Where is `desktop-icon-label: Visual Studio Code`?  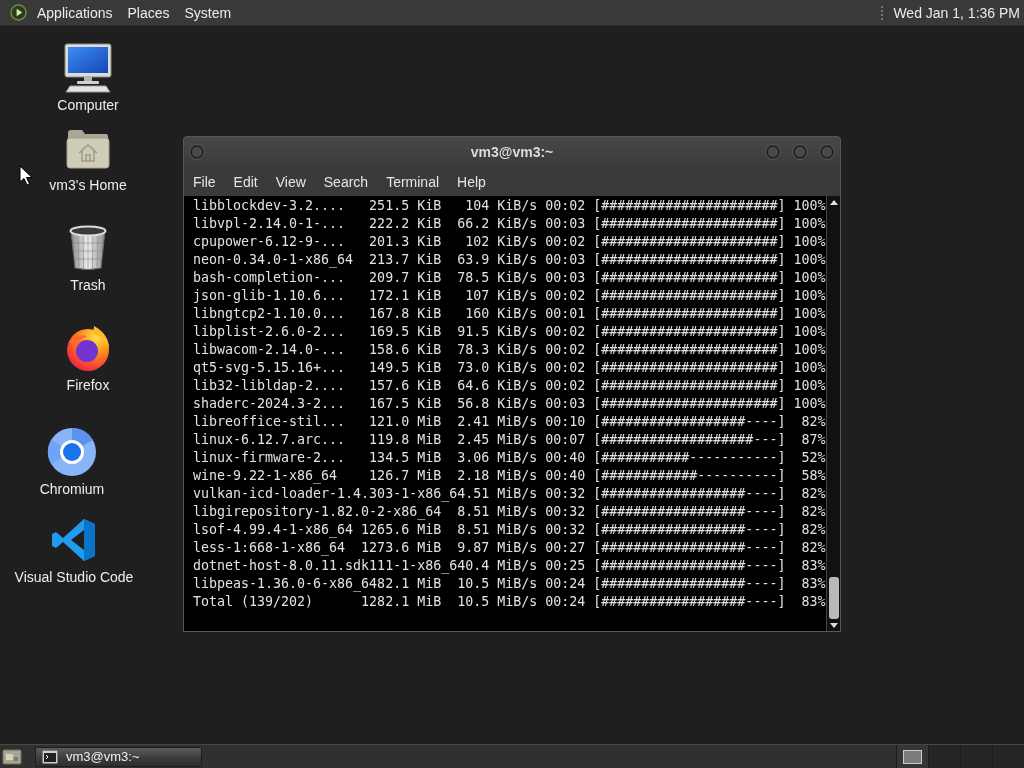
desktop-icon-label: Visual Studio Code is located at coordinates (74, 577).